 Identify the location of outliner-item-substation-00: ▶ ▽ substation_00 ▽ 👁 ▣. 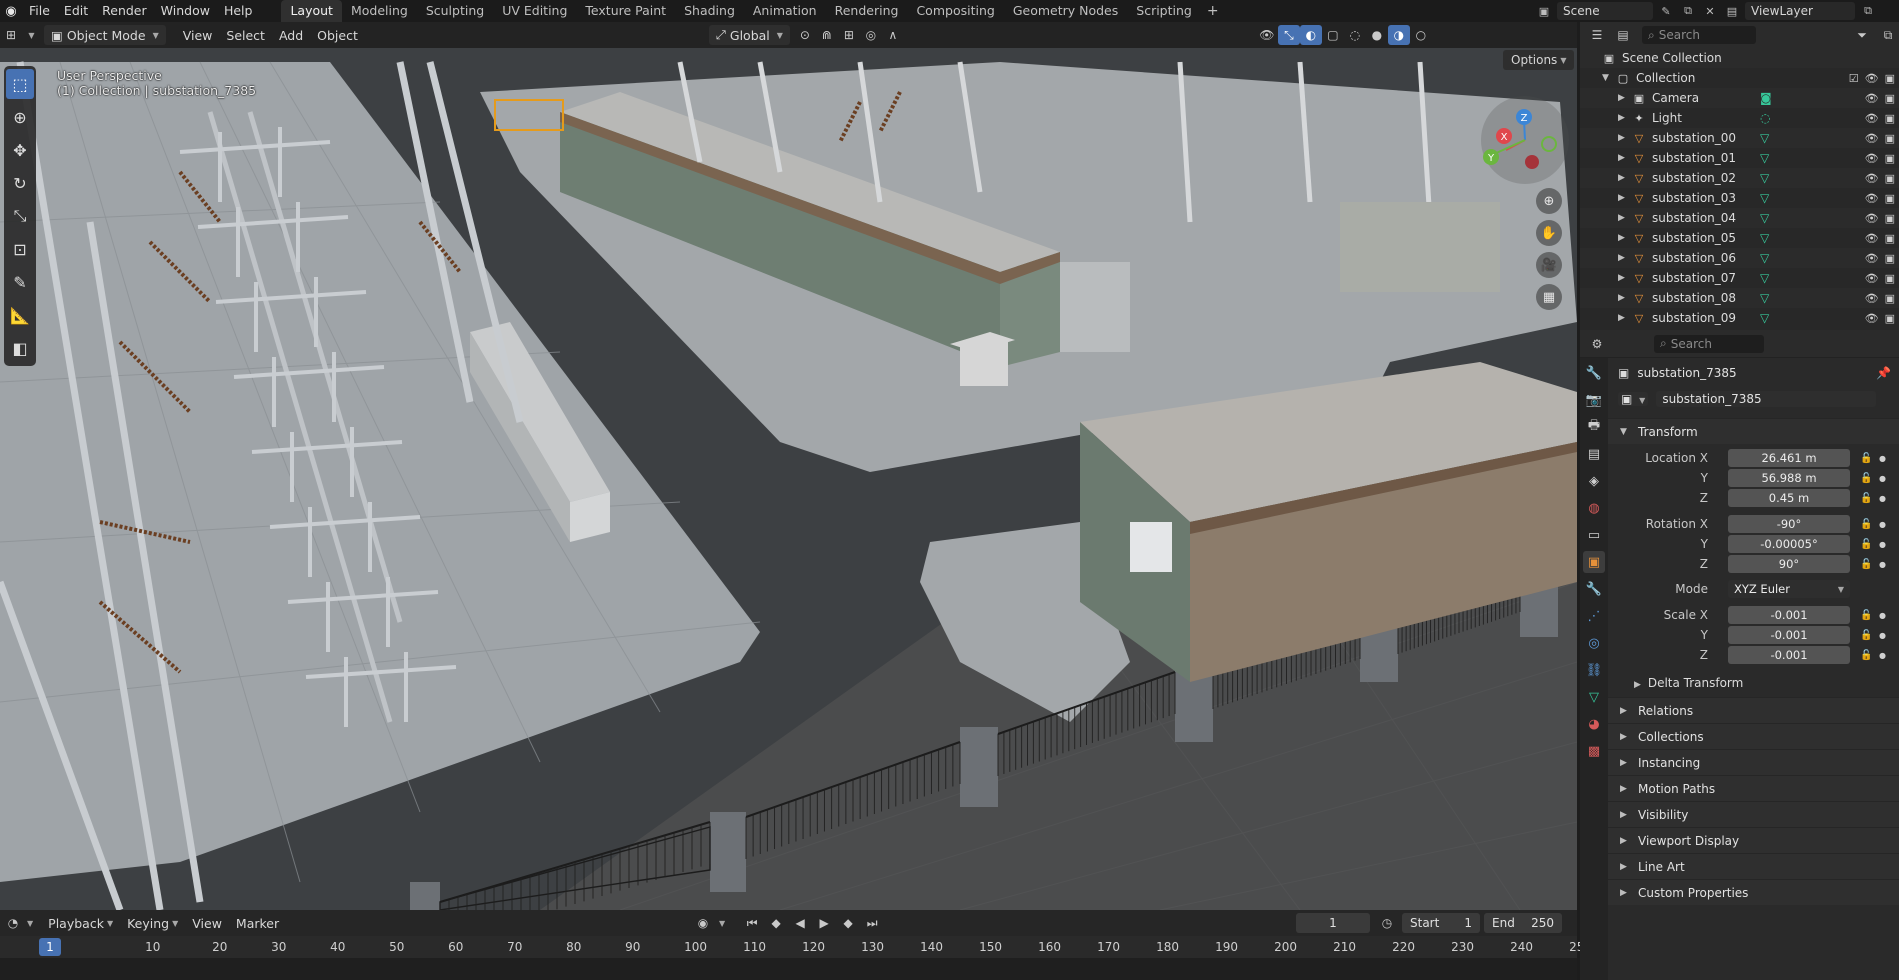
(1739, 138).